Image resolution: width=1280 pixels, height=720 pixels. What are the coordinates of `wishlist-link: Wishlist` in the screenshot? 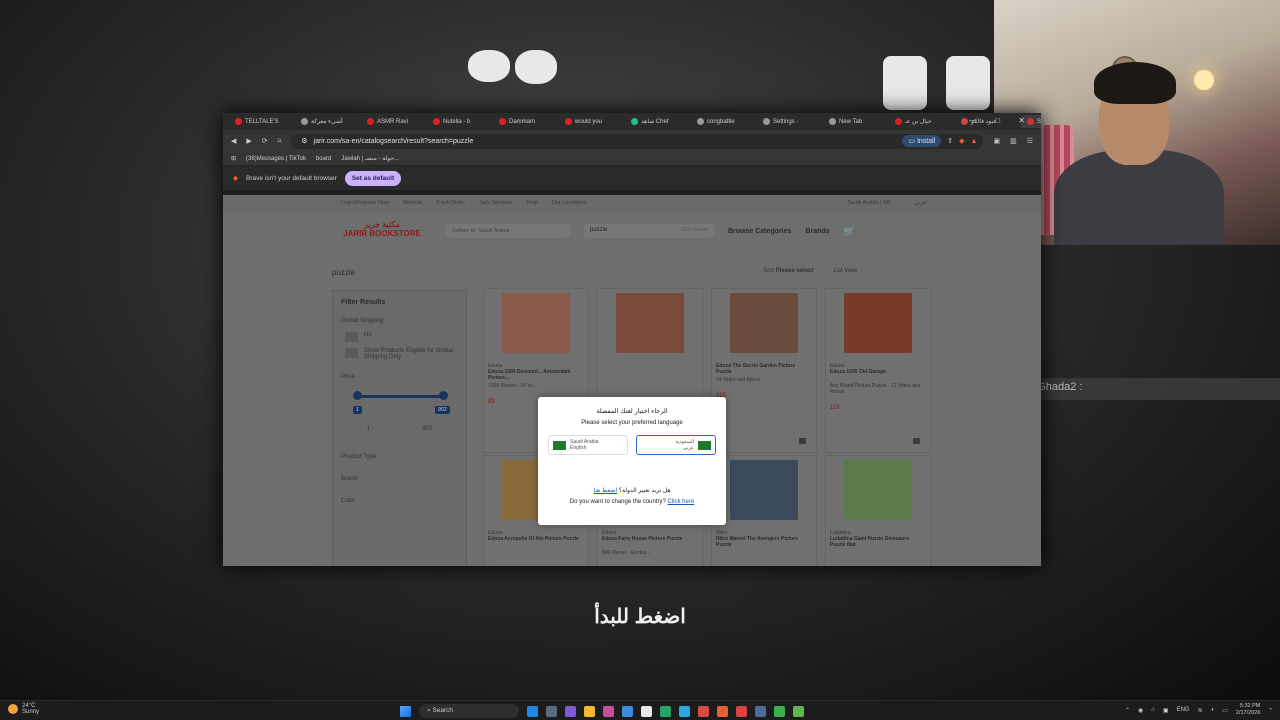 It's located at (412, 203).